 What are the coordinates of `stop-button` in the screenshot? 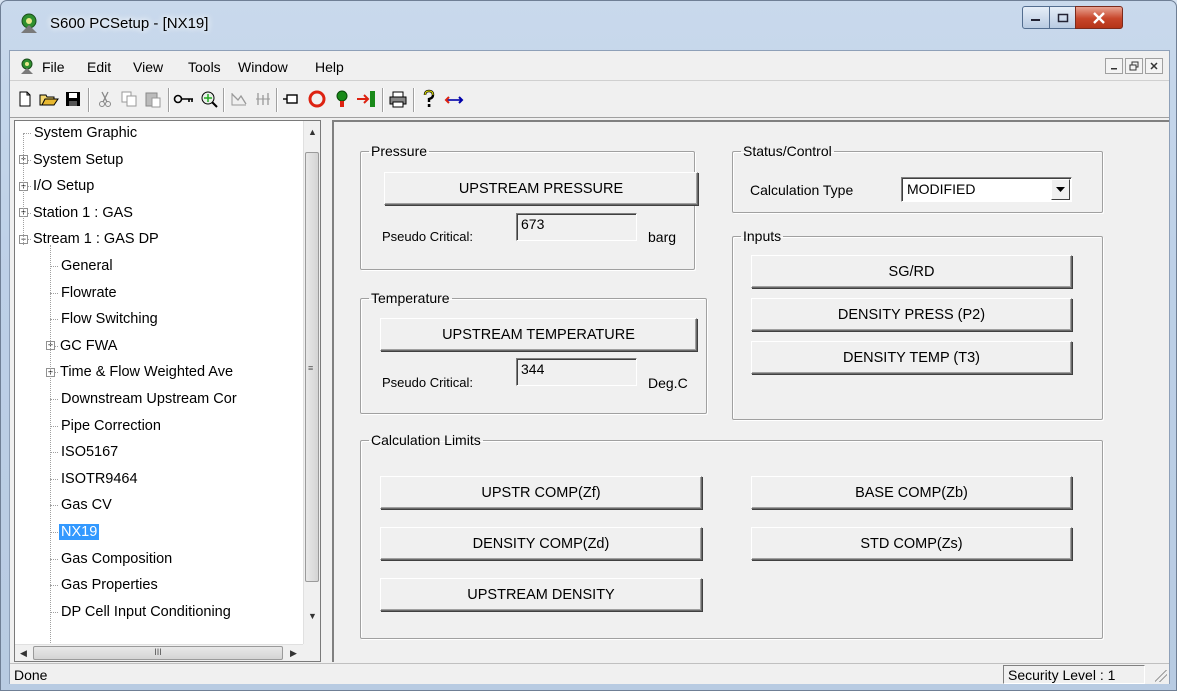 It's located at (317, 99).